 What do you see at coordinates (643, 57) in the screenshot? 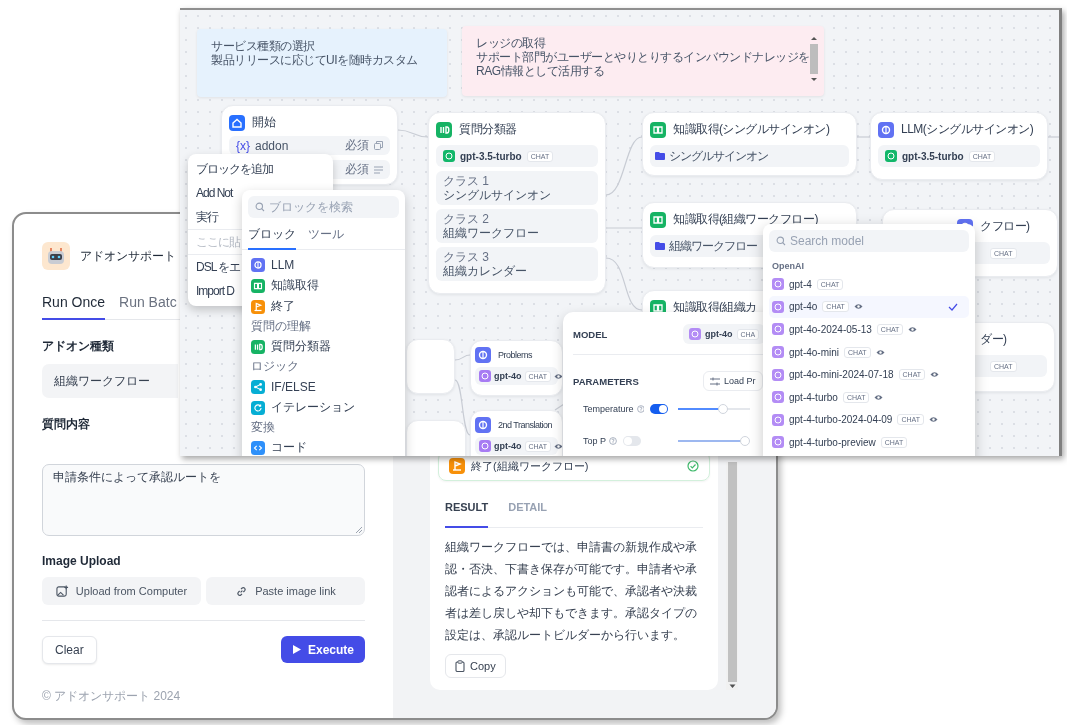
I see `note-text: サポート部門がユーザーとやりとりするインバウンドナレッジを` at bounding box center [643, 57].